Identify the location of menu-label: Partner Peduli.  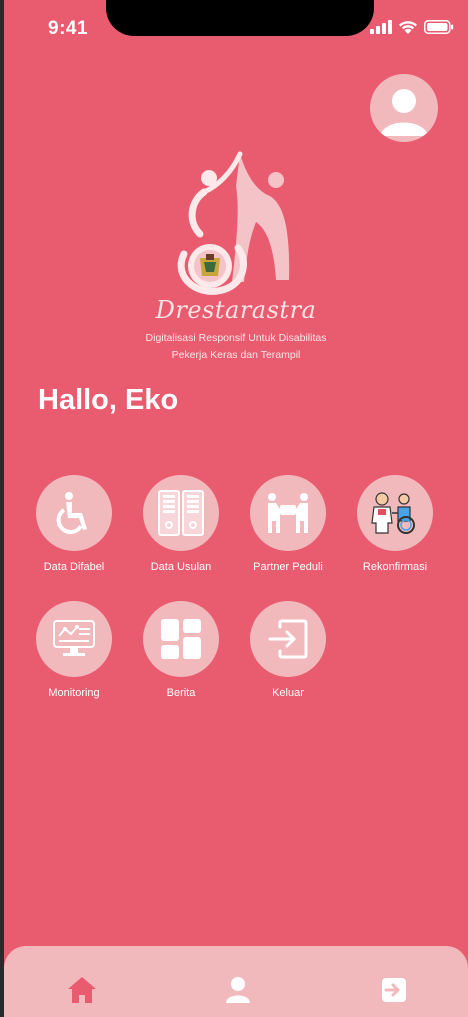
(288, 567).